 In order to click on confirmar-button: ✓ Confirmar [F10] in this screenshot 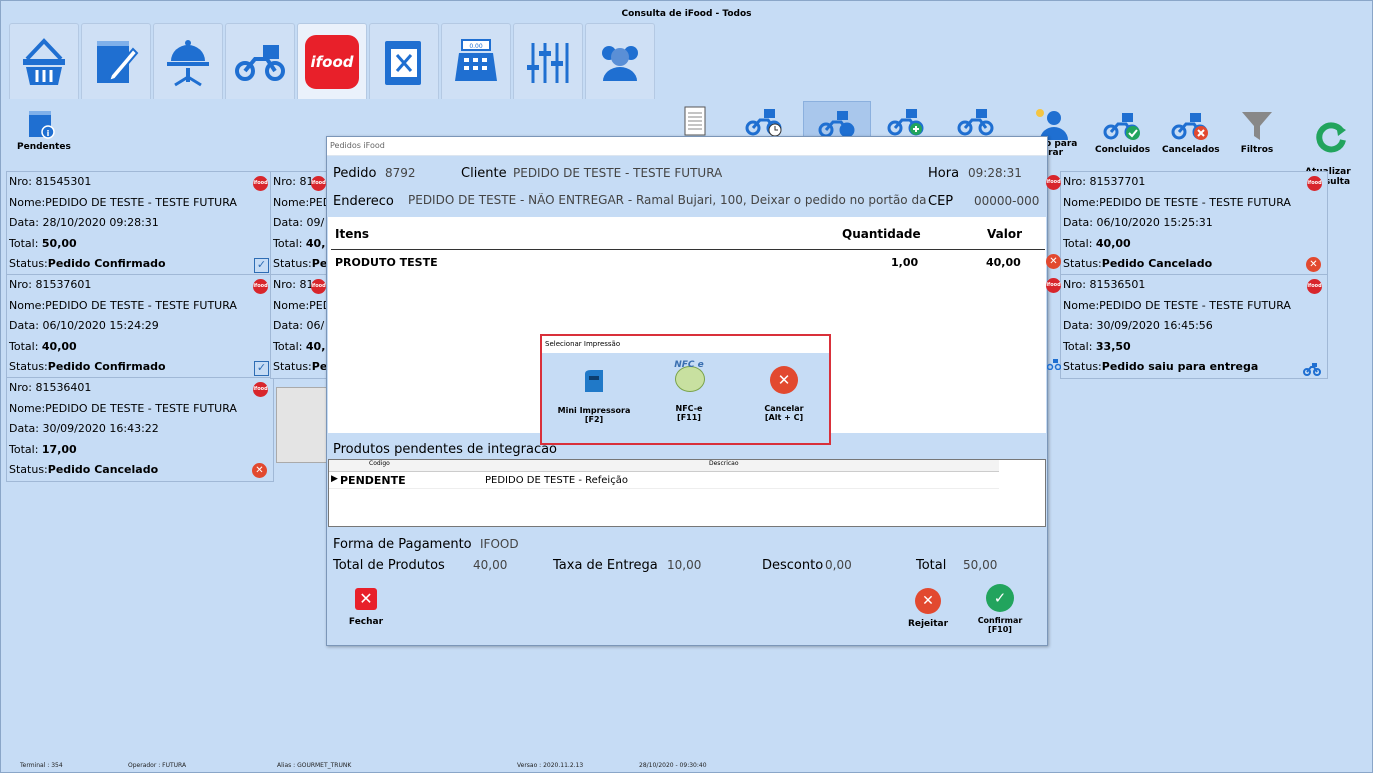, I will do `click(1000, 609)`.